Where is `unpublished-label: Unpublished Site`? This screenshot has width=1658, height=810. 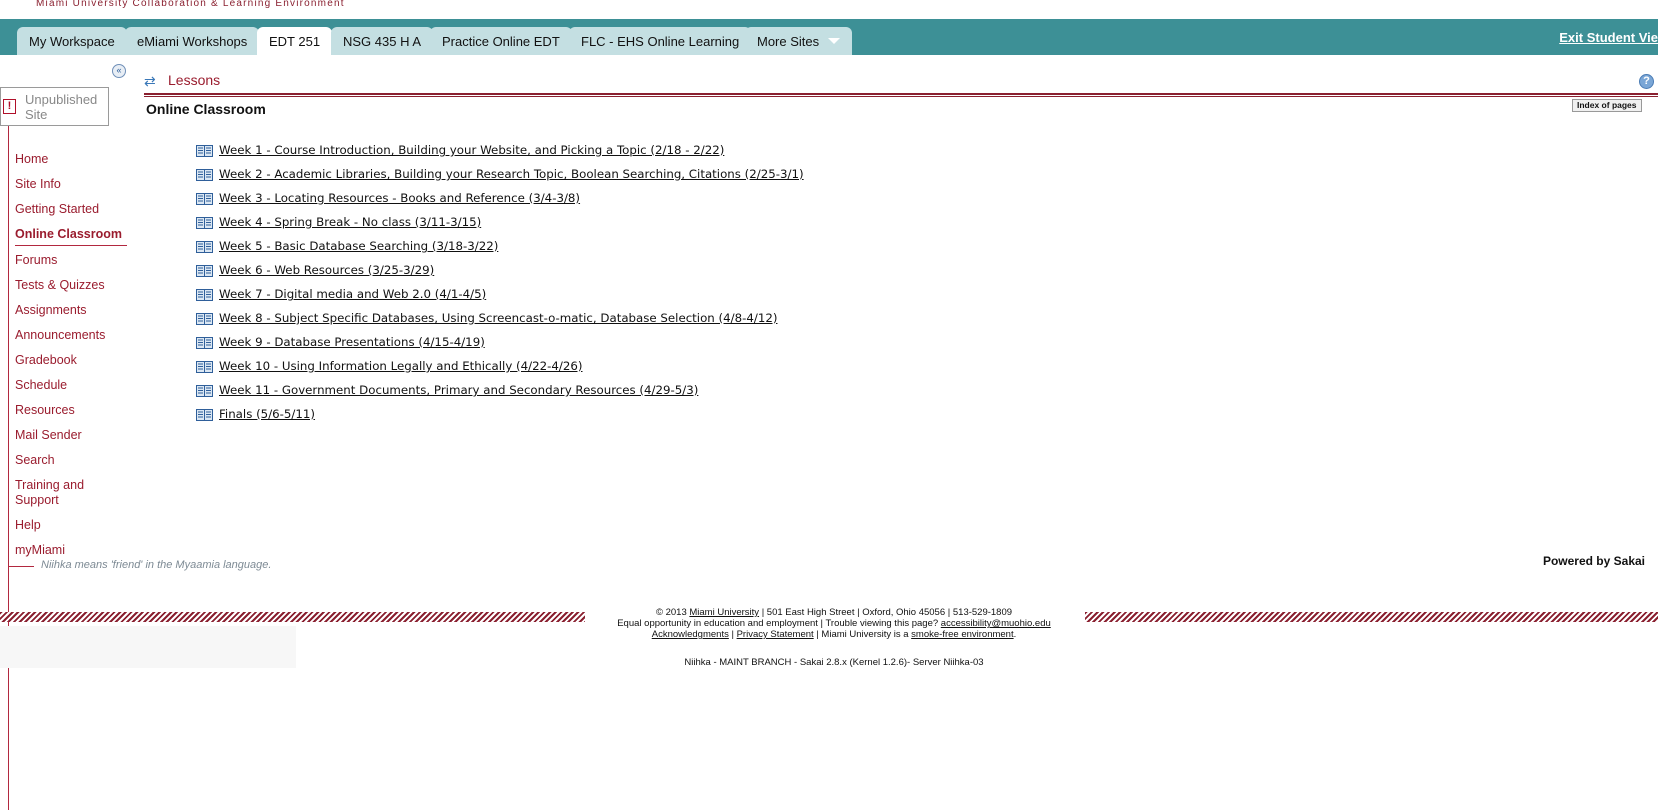
unpublished-label: Unpublished Site is located at coordinates (61, 107).